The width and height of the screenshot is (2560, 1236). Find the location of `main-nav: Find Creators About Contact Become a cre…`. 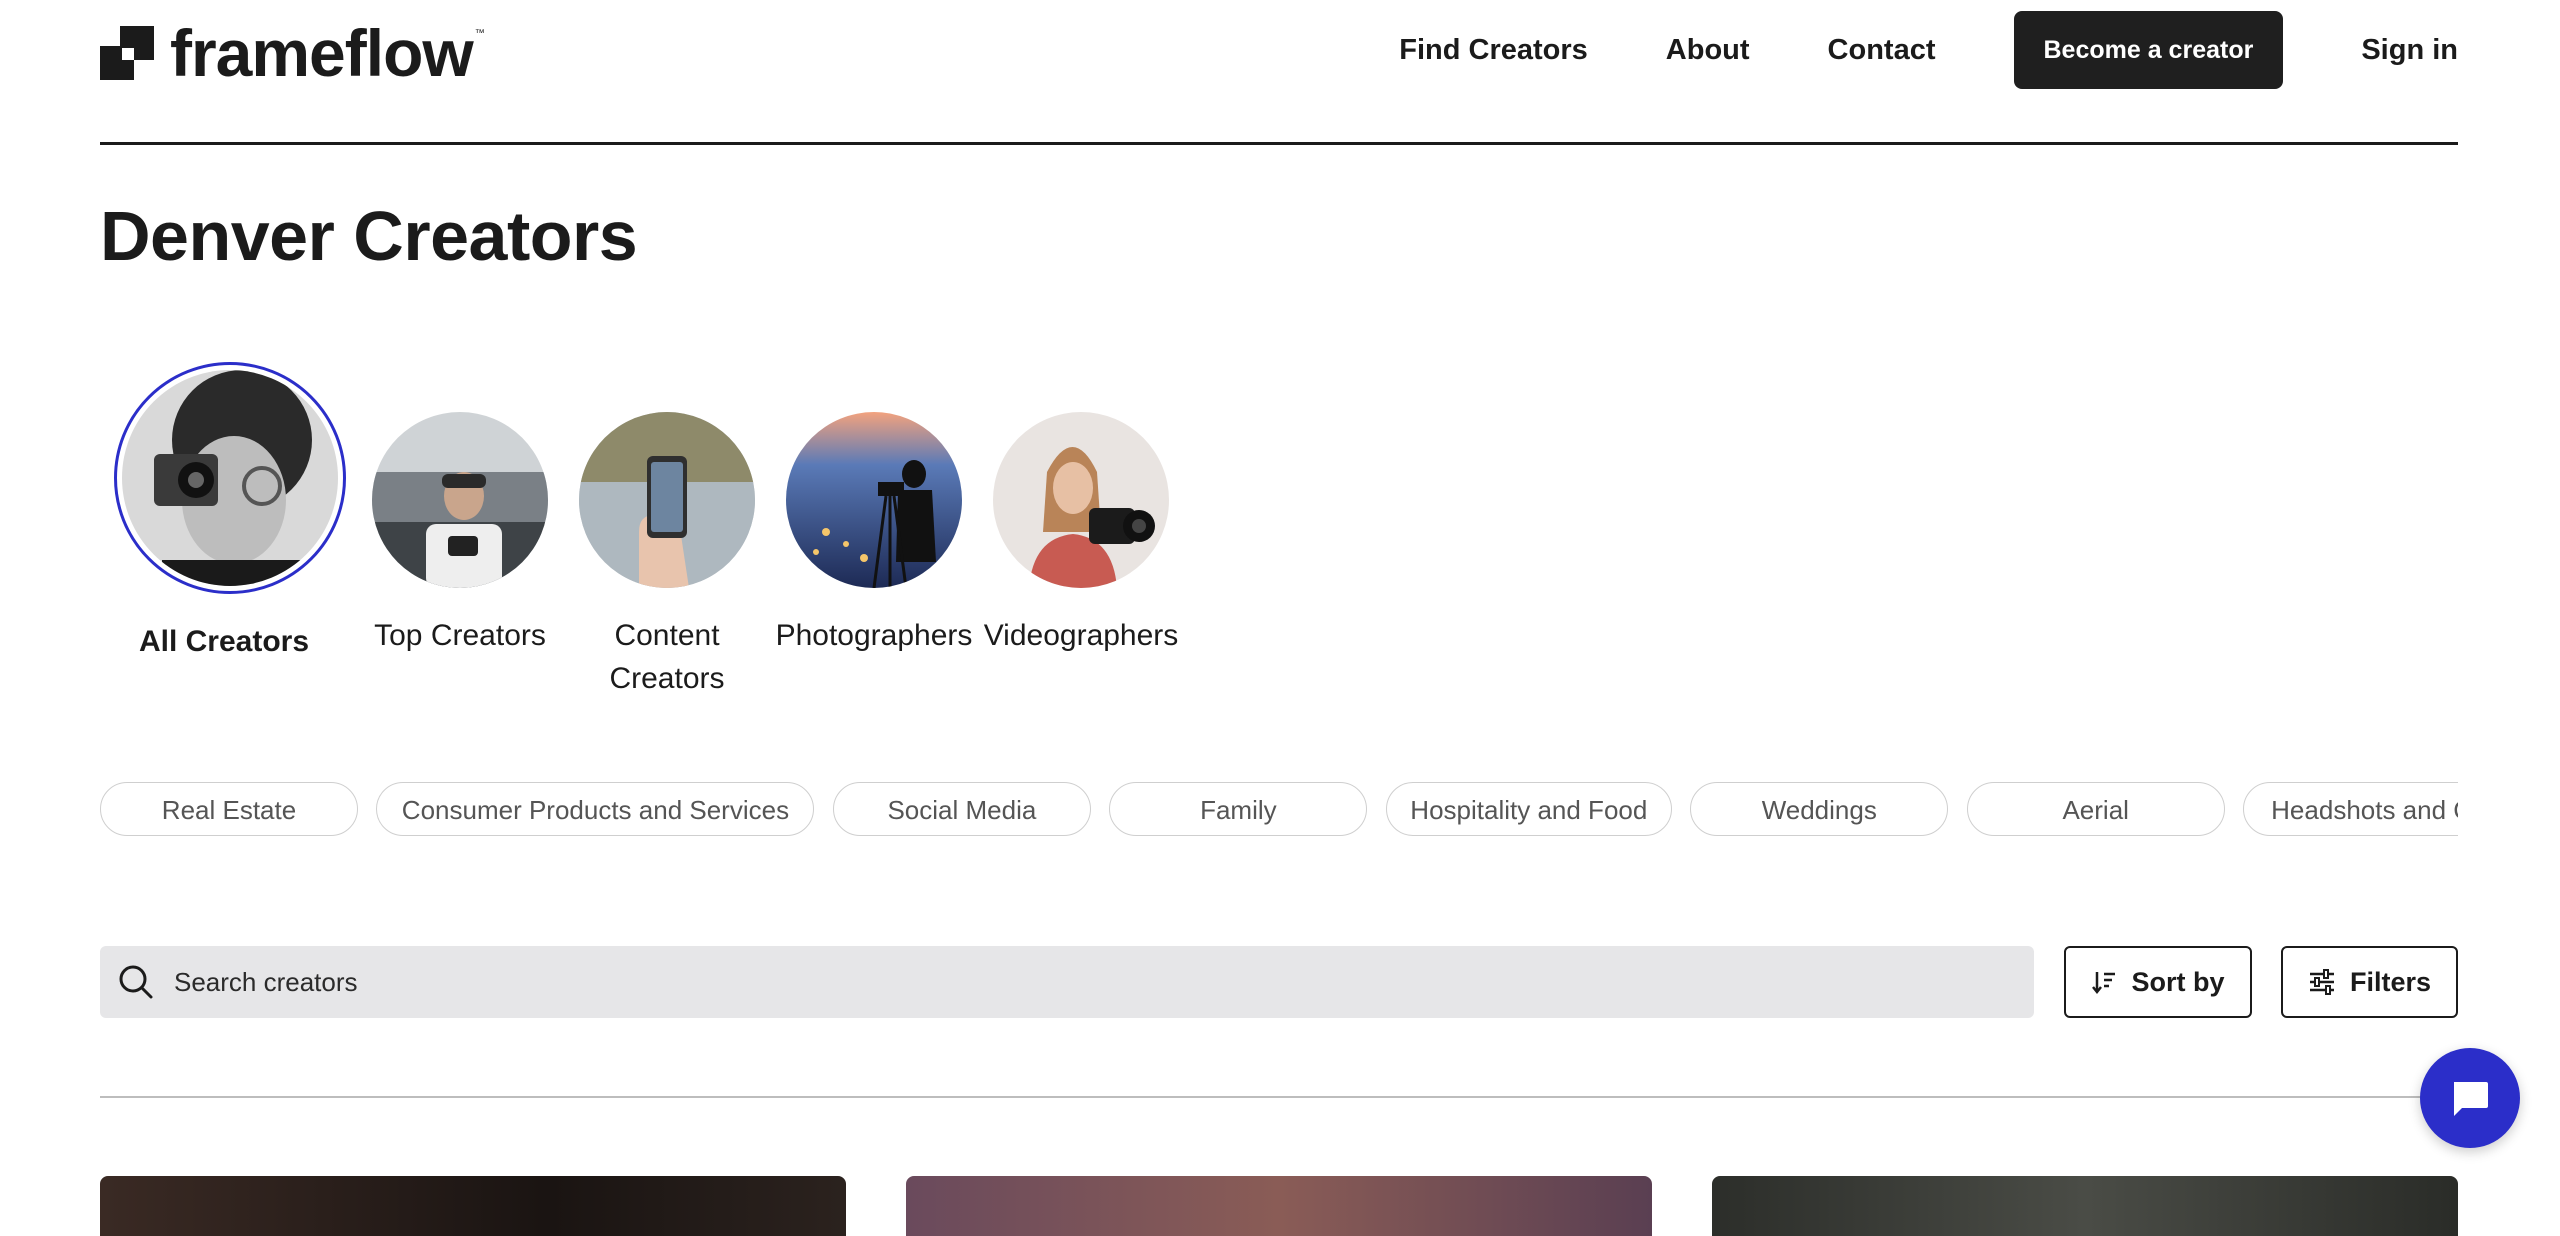

main-nav: Find Creators About Contact Become a cre… is located at coordinates (1889, 50).